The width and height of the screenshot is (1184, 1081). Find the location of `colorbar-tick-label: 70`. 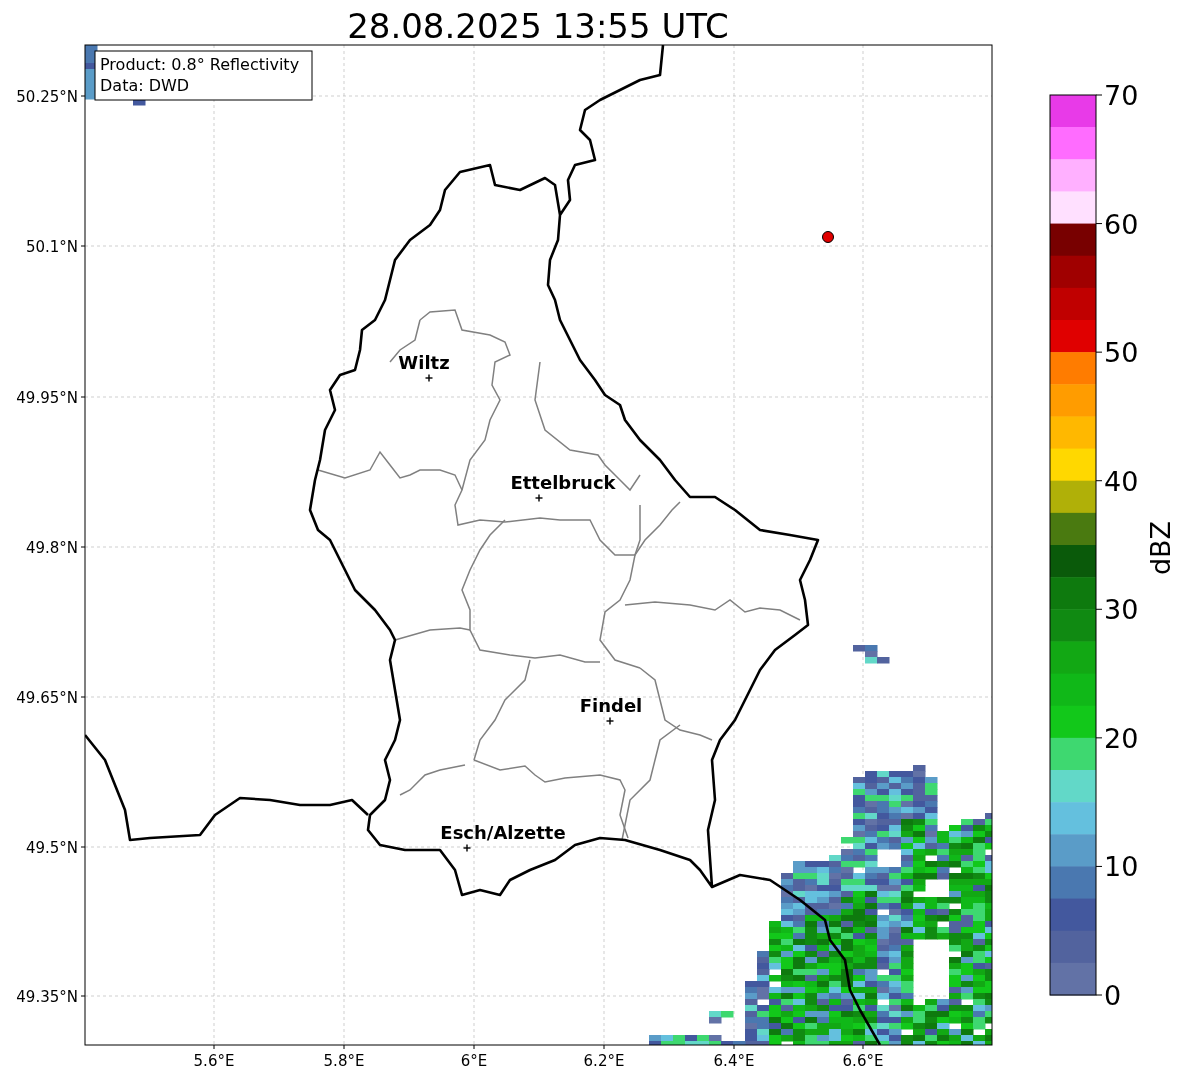

colorbar-tick-label: 70 is located at coordinates (1121, 95).